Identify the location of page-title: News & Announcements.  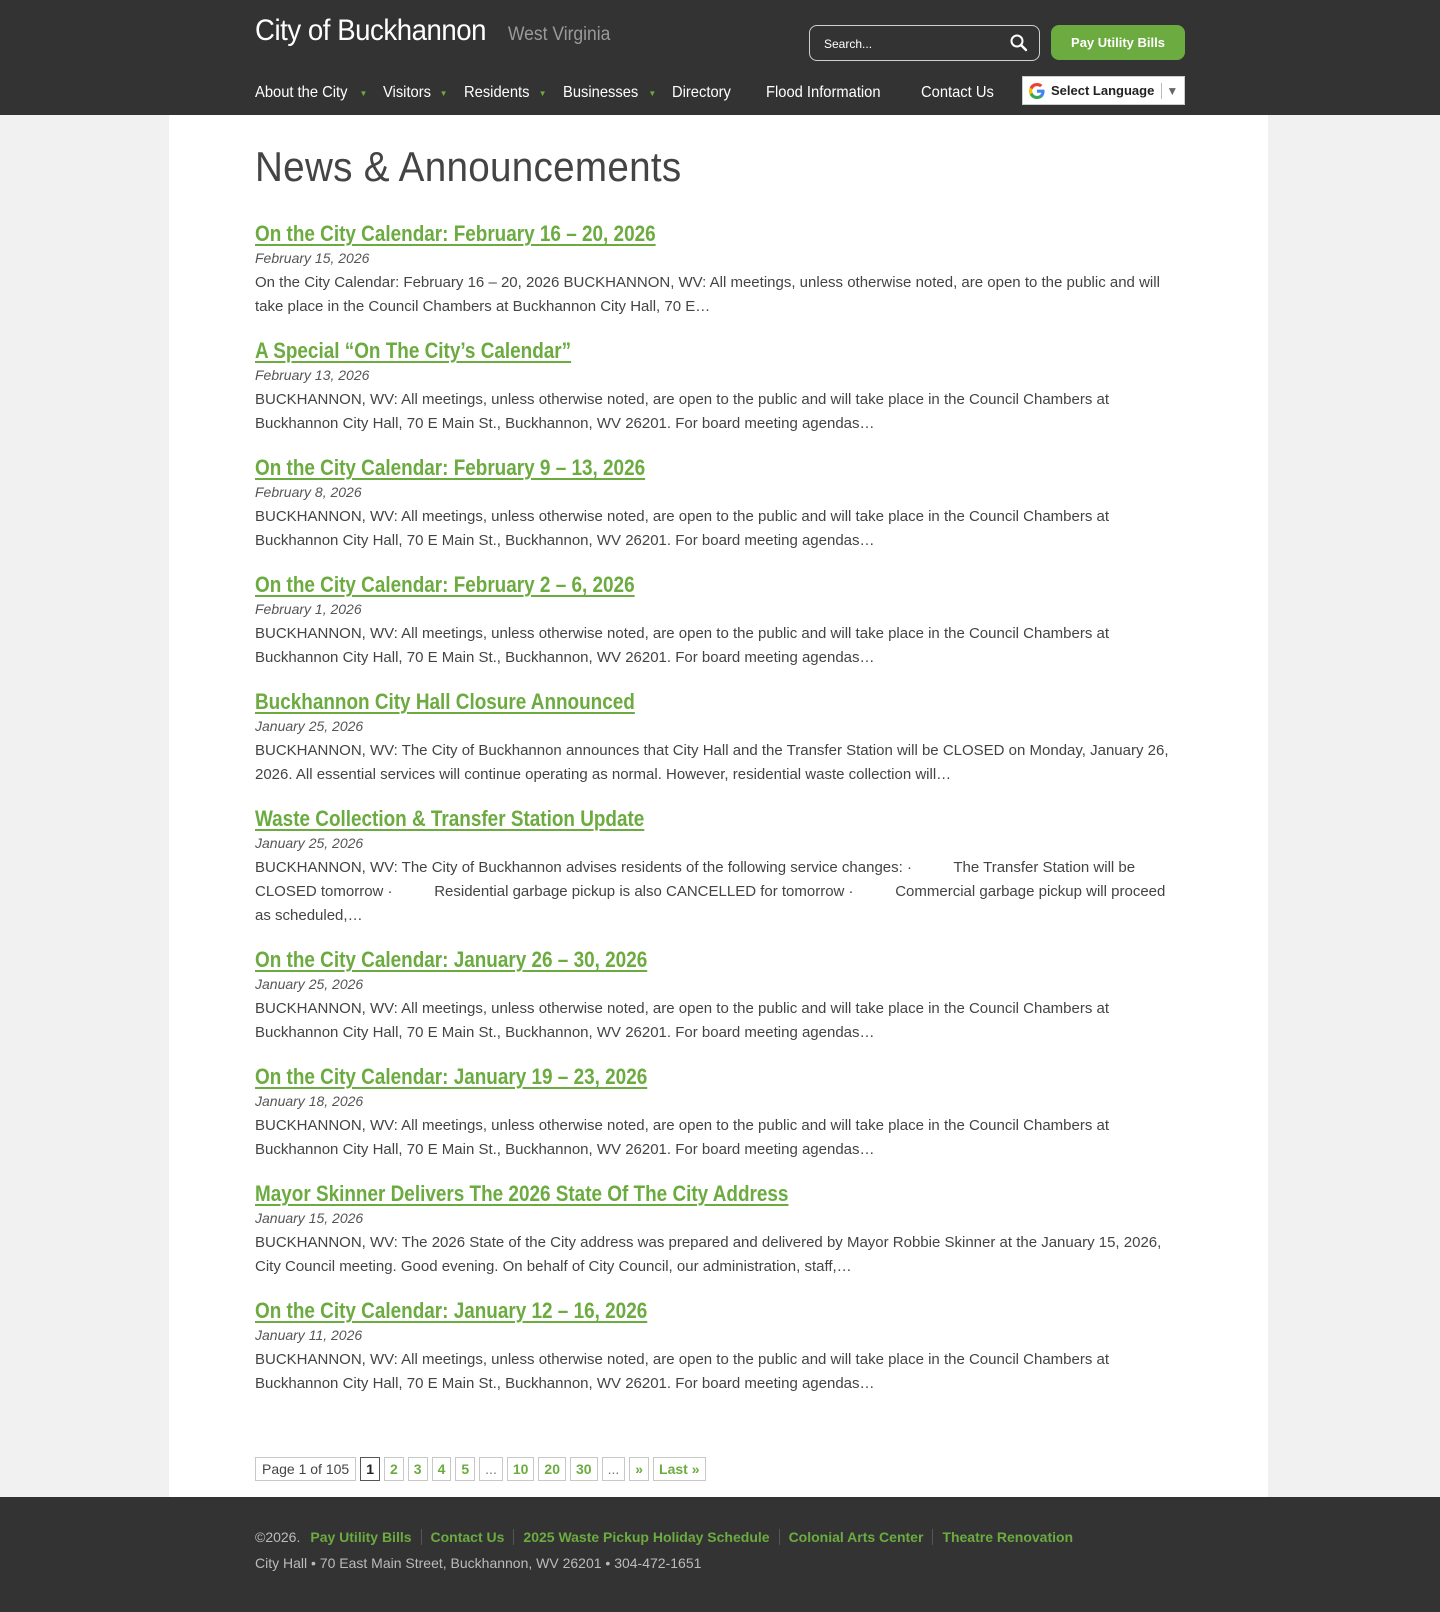
(468, 166).